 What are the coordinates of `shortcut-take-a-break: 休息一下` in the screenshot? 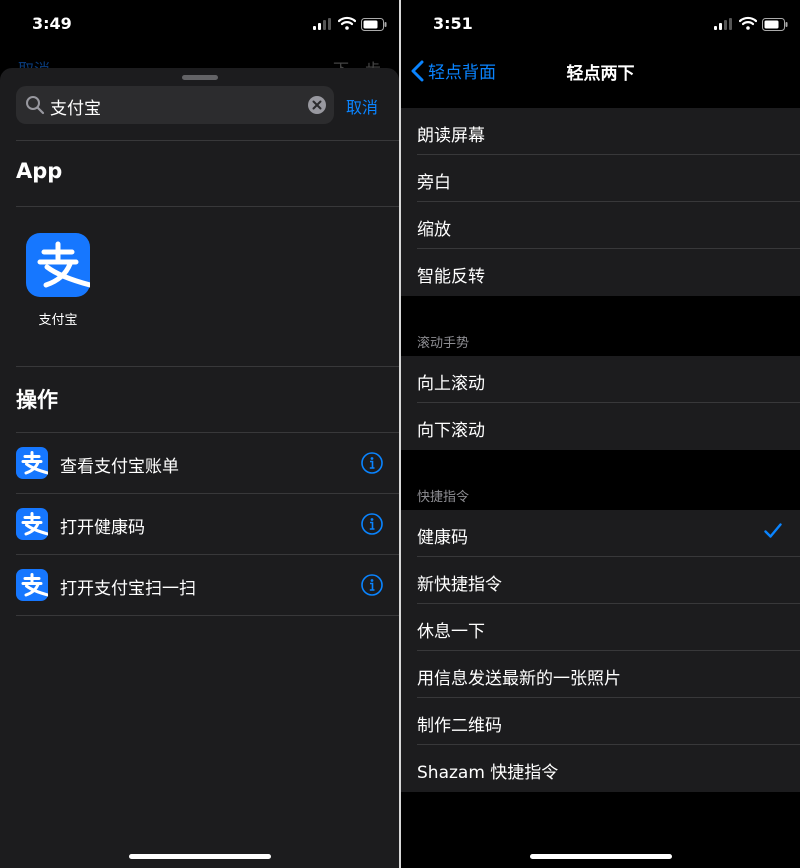 It's located at (600, 627).